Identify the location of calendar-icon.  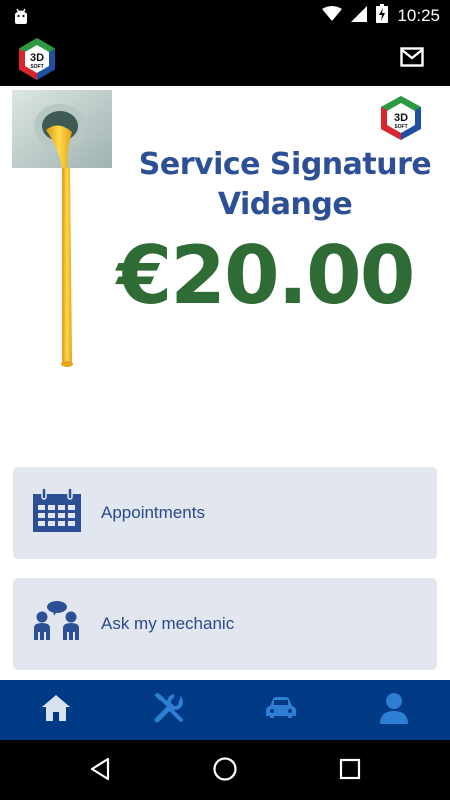
(57, 512).